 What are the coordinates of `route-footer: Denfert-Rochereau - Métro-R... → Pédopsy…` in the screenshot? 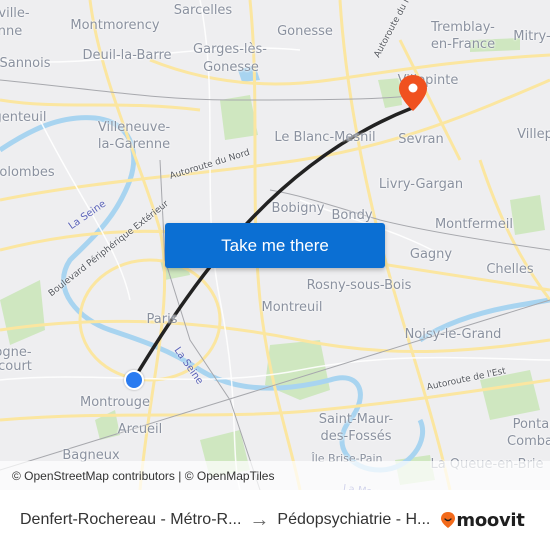 It's located at (275, 520).